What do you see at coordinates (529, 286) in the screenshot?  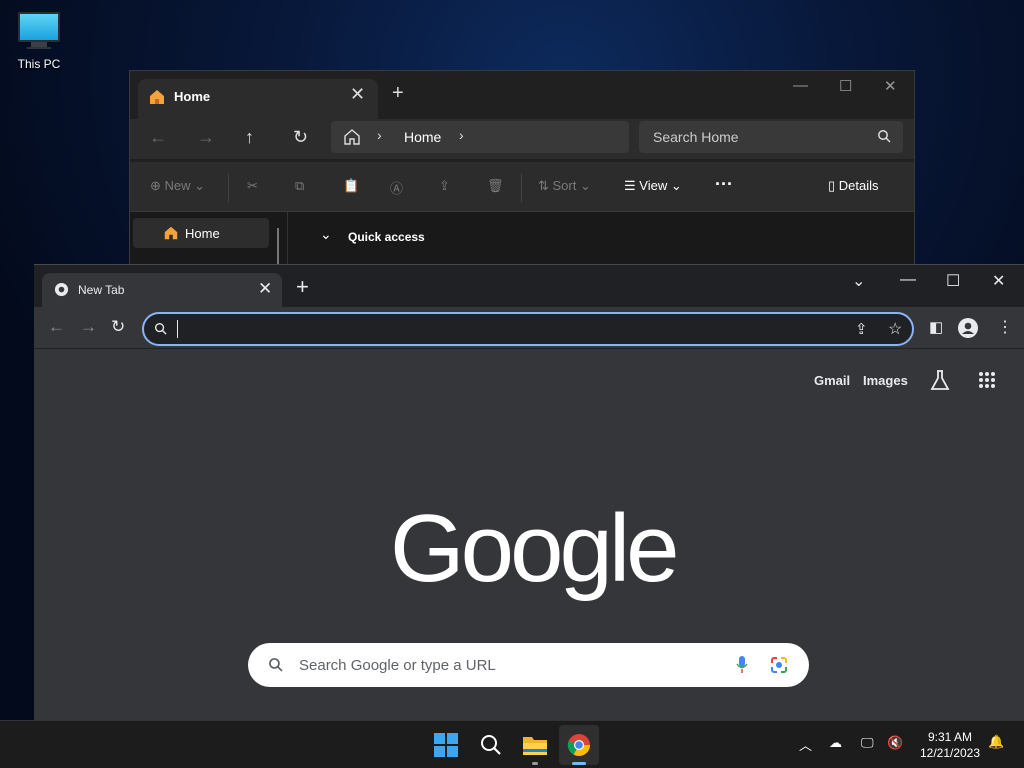 I see `chrome-titlebar: New Tab ✕ + ⌄ — ☐ ✕` at bounding box center [529, 286].